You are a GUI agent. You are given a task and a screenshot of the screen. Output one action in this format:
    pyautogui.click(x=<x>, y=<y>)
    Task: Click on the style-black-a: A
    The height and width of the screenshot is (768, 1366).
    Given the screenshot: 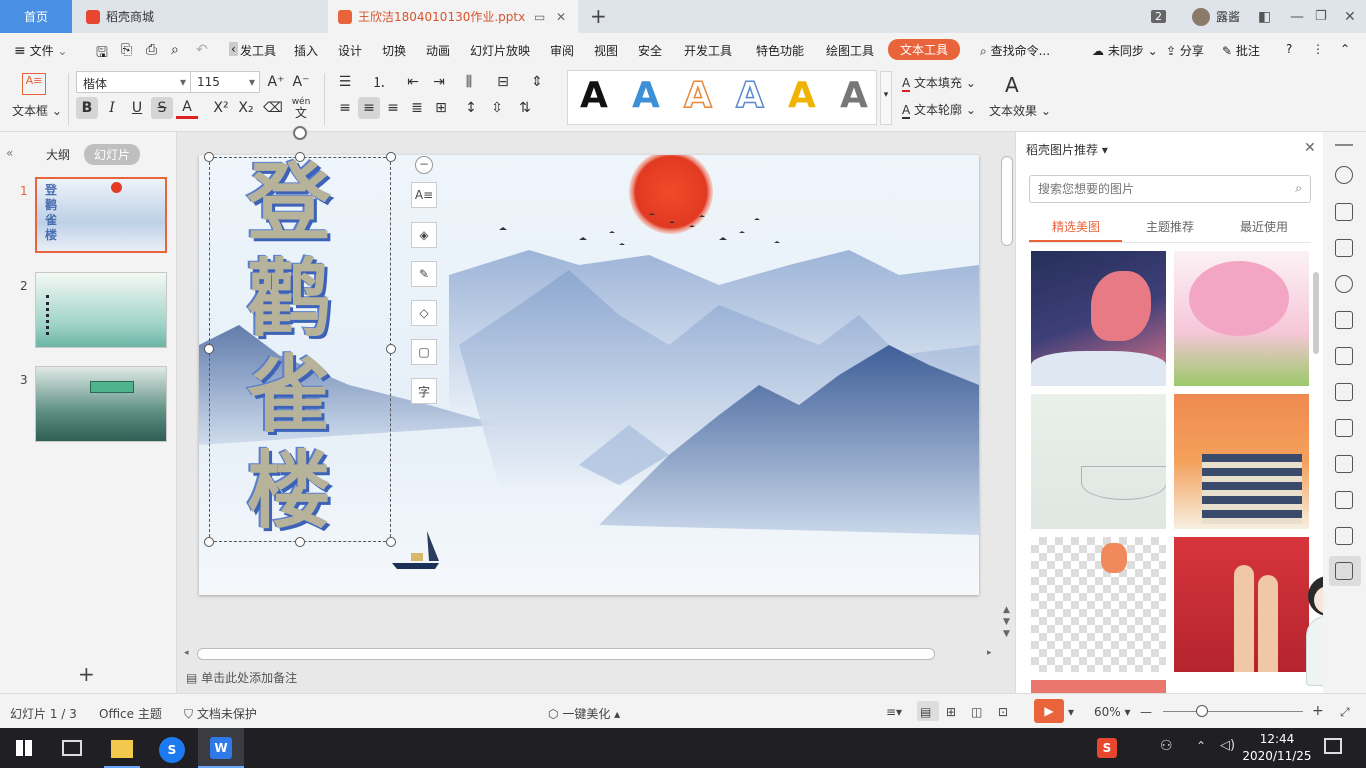 What is the action you would take?
    pyautogui.click(x=594, y=95)
    